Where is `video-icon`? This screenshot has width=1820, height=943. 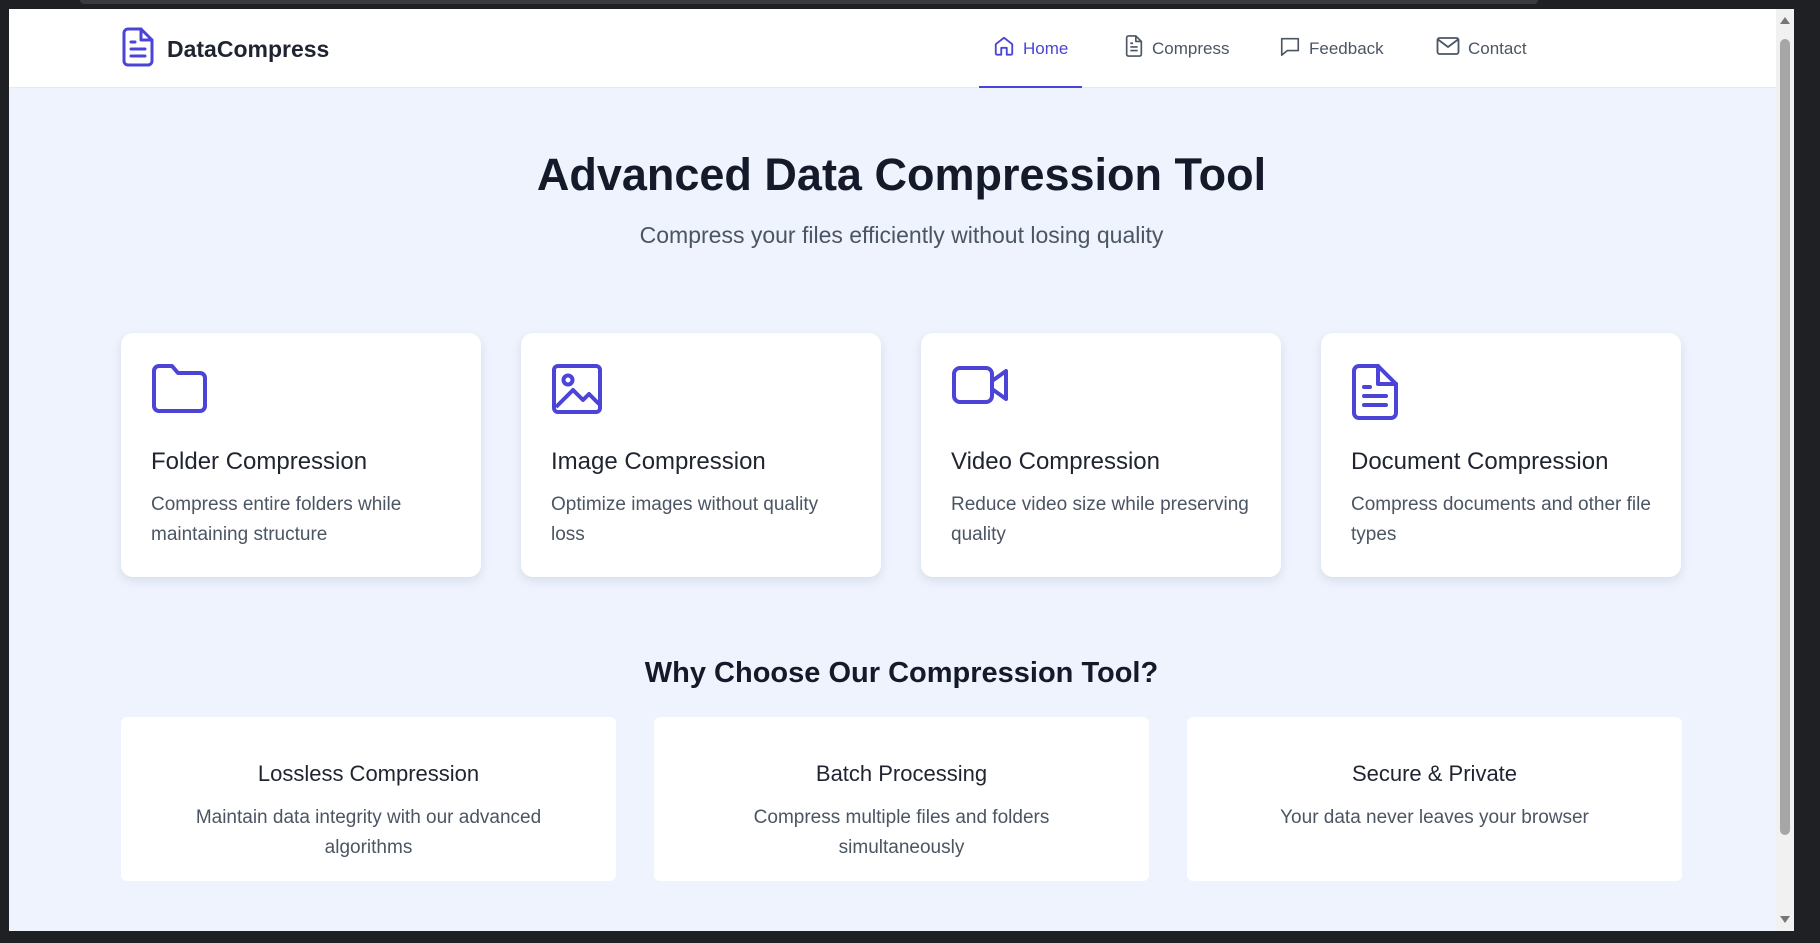 video-icon is located at coordinates (980, 387).